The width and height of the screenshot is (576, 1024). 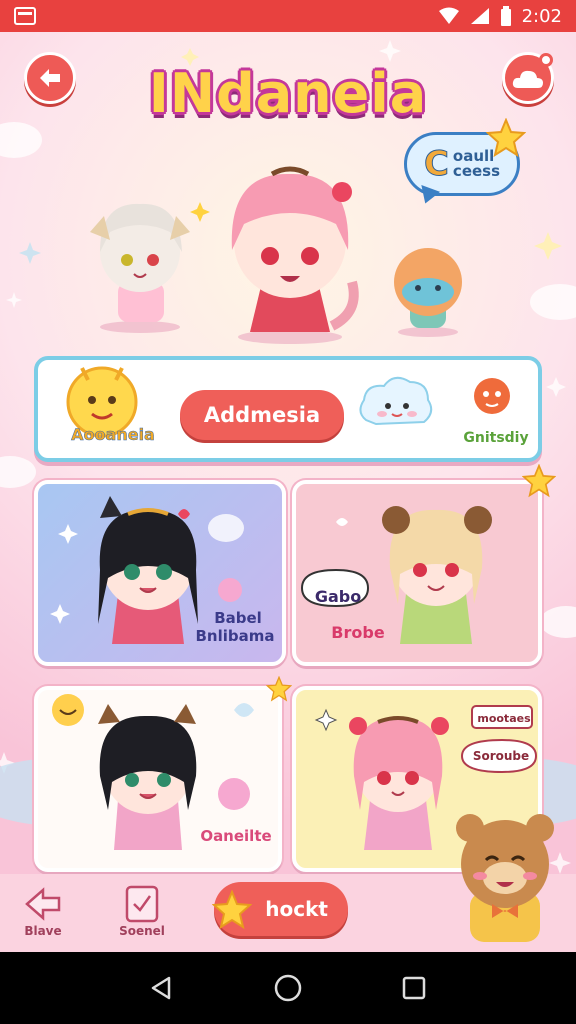 I want to click on character-card-1: Babel Bnlibama, so click(x=160, y=573).